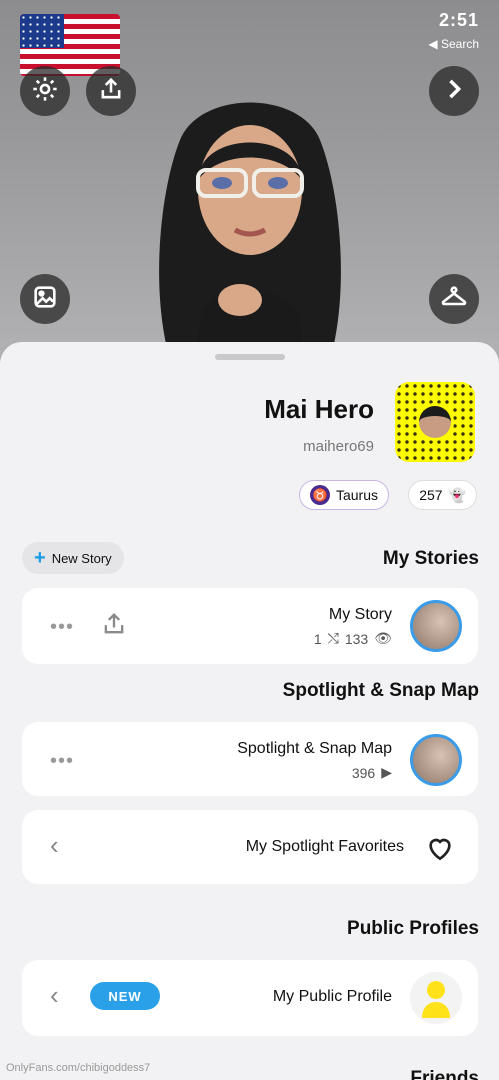  I want to click on bitmoji-avatar, so click(250, 220).